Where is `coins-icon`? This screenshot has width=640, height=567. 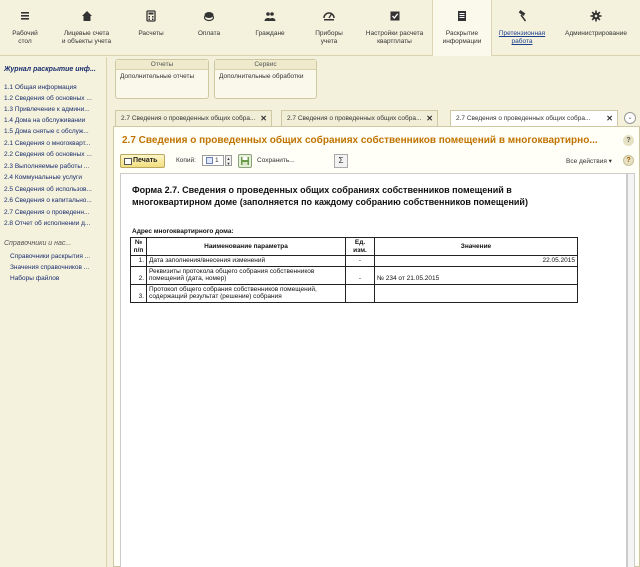 coins-icon is located at coordinates (209, 17).